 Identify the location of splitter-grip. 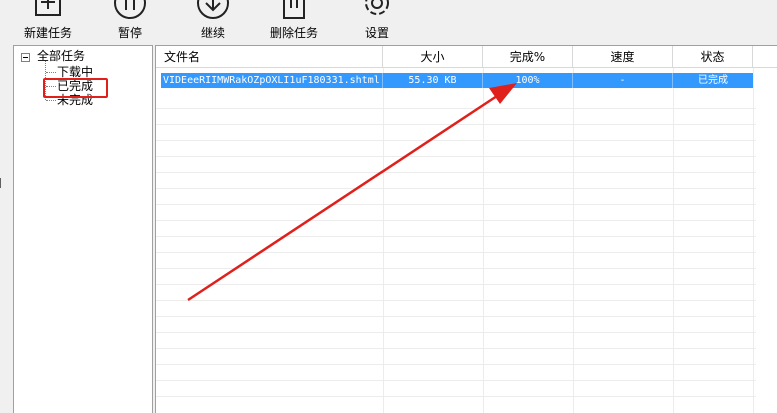
(2, 183).